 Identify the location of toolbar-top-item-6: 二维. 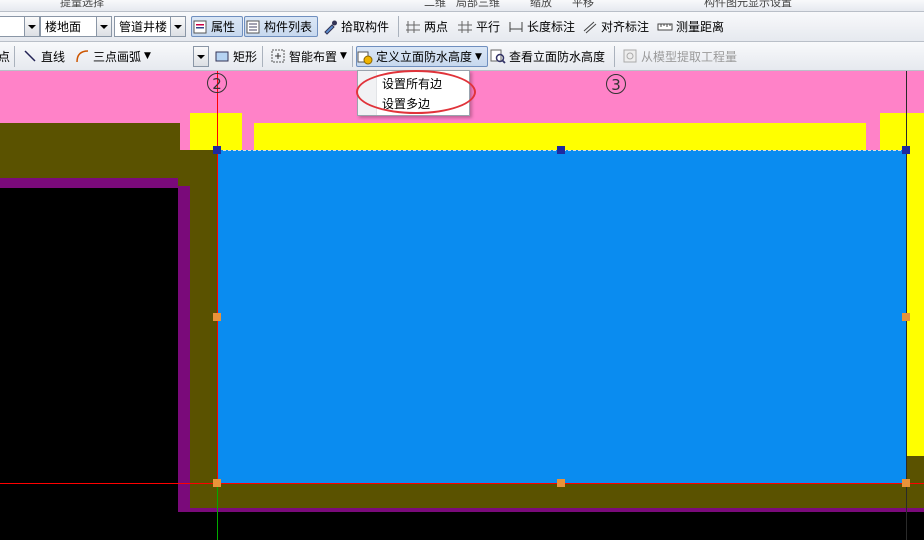
(435, 5).